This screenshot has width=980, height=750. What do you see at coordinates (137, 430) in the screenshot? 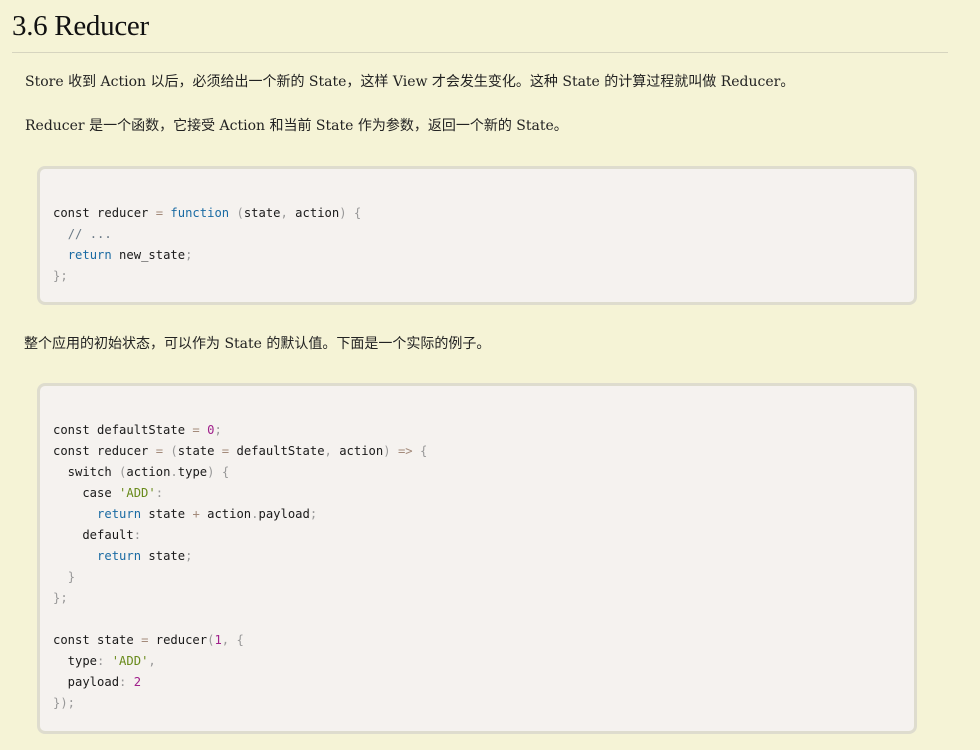
I see `code-line: const defaultState = 0;` at bounding box center [137, 430].